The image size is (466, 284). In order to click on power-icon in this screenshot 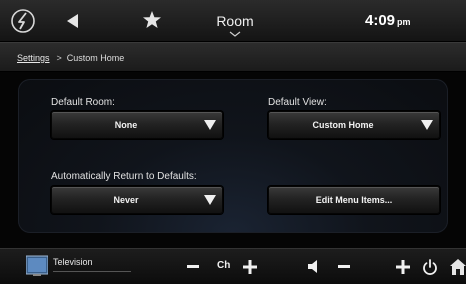, I will do `click(430, 267)`.